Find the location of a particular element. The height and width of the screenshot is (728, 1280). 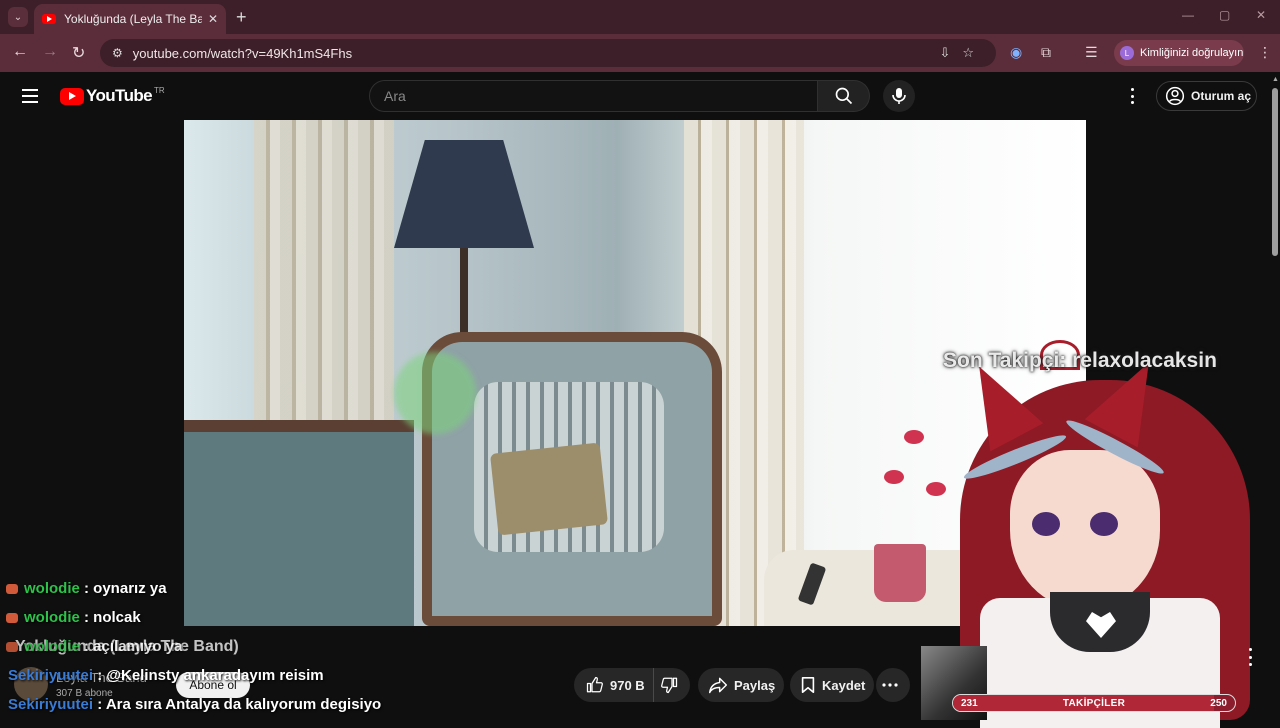

more-actions-button is located at coordinates (893, 685).